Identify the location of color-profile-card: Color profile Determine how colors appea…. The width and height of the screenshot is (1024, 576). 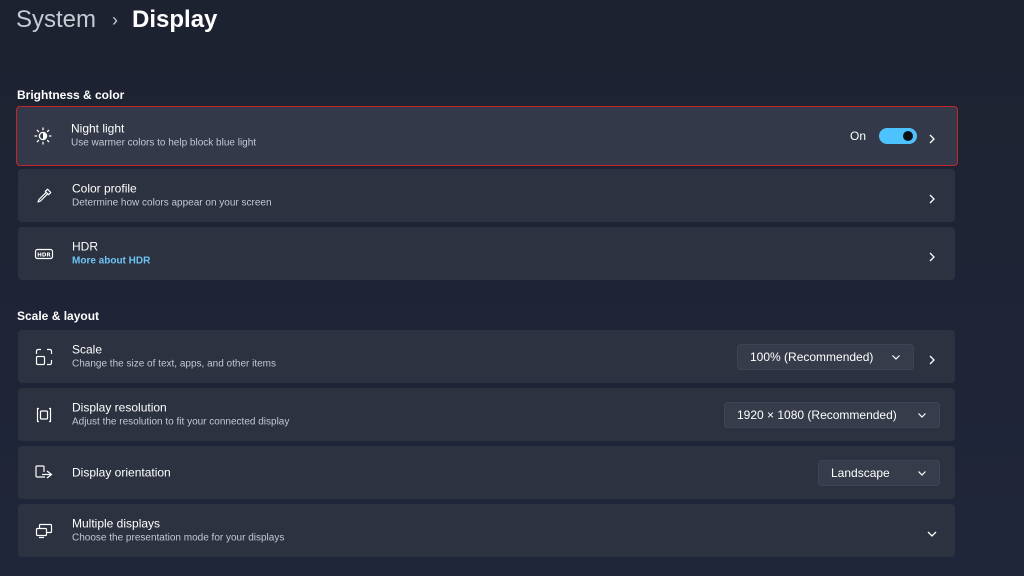
(486, 195).